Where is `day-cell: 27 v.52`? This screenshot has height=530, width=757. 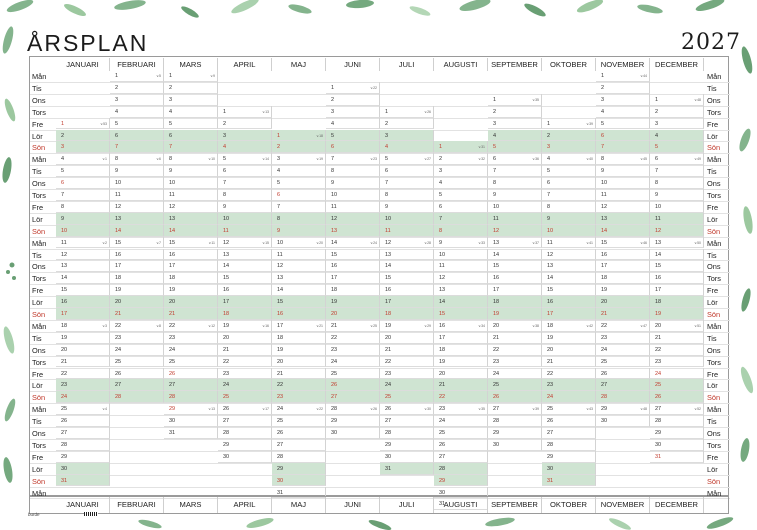
day-cell: 27 v.52 is located at coordinates (677, 409).